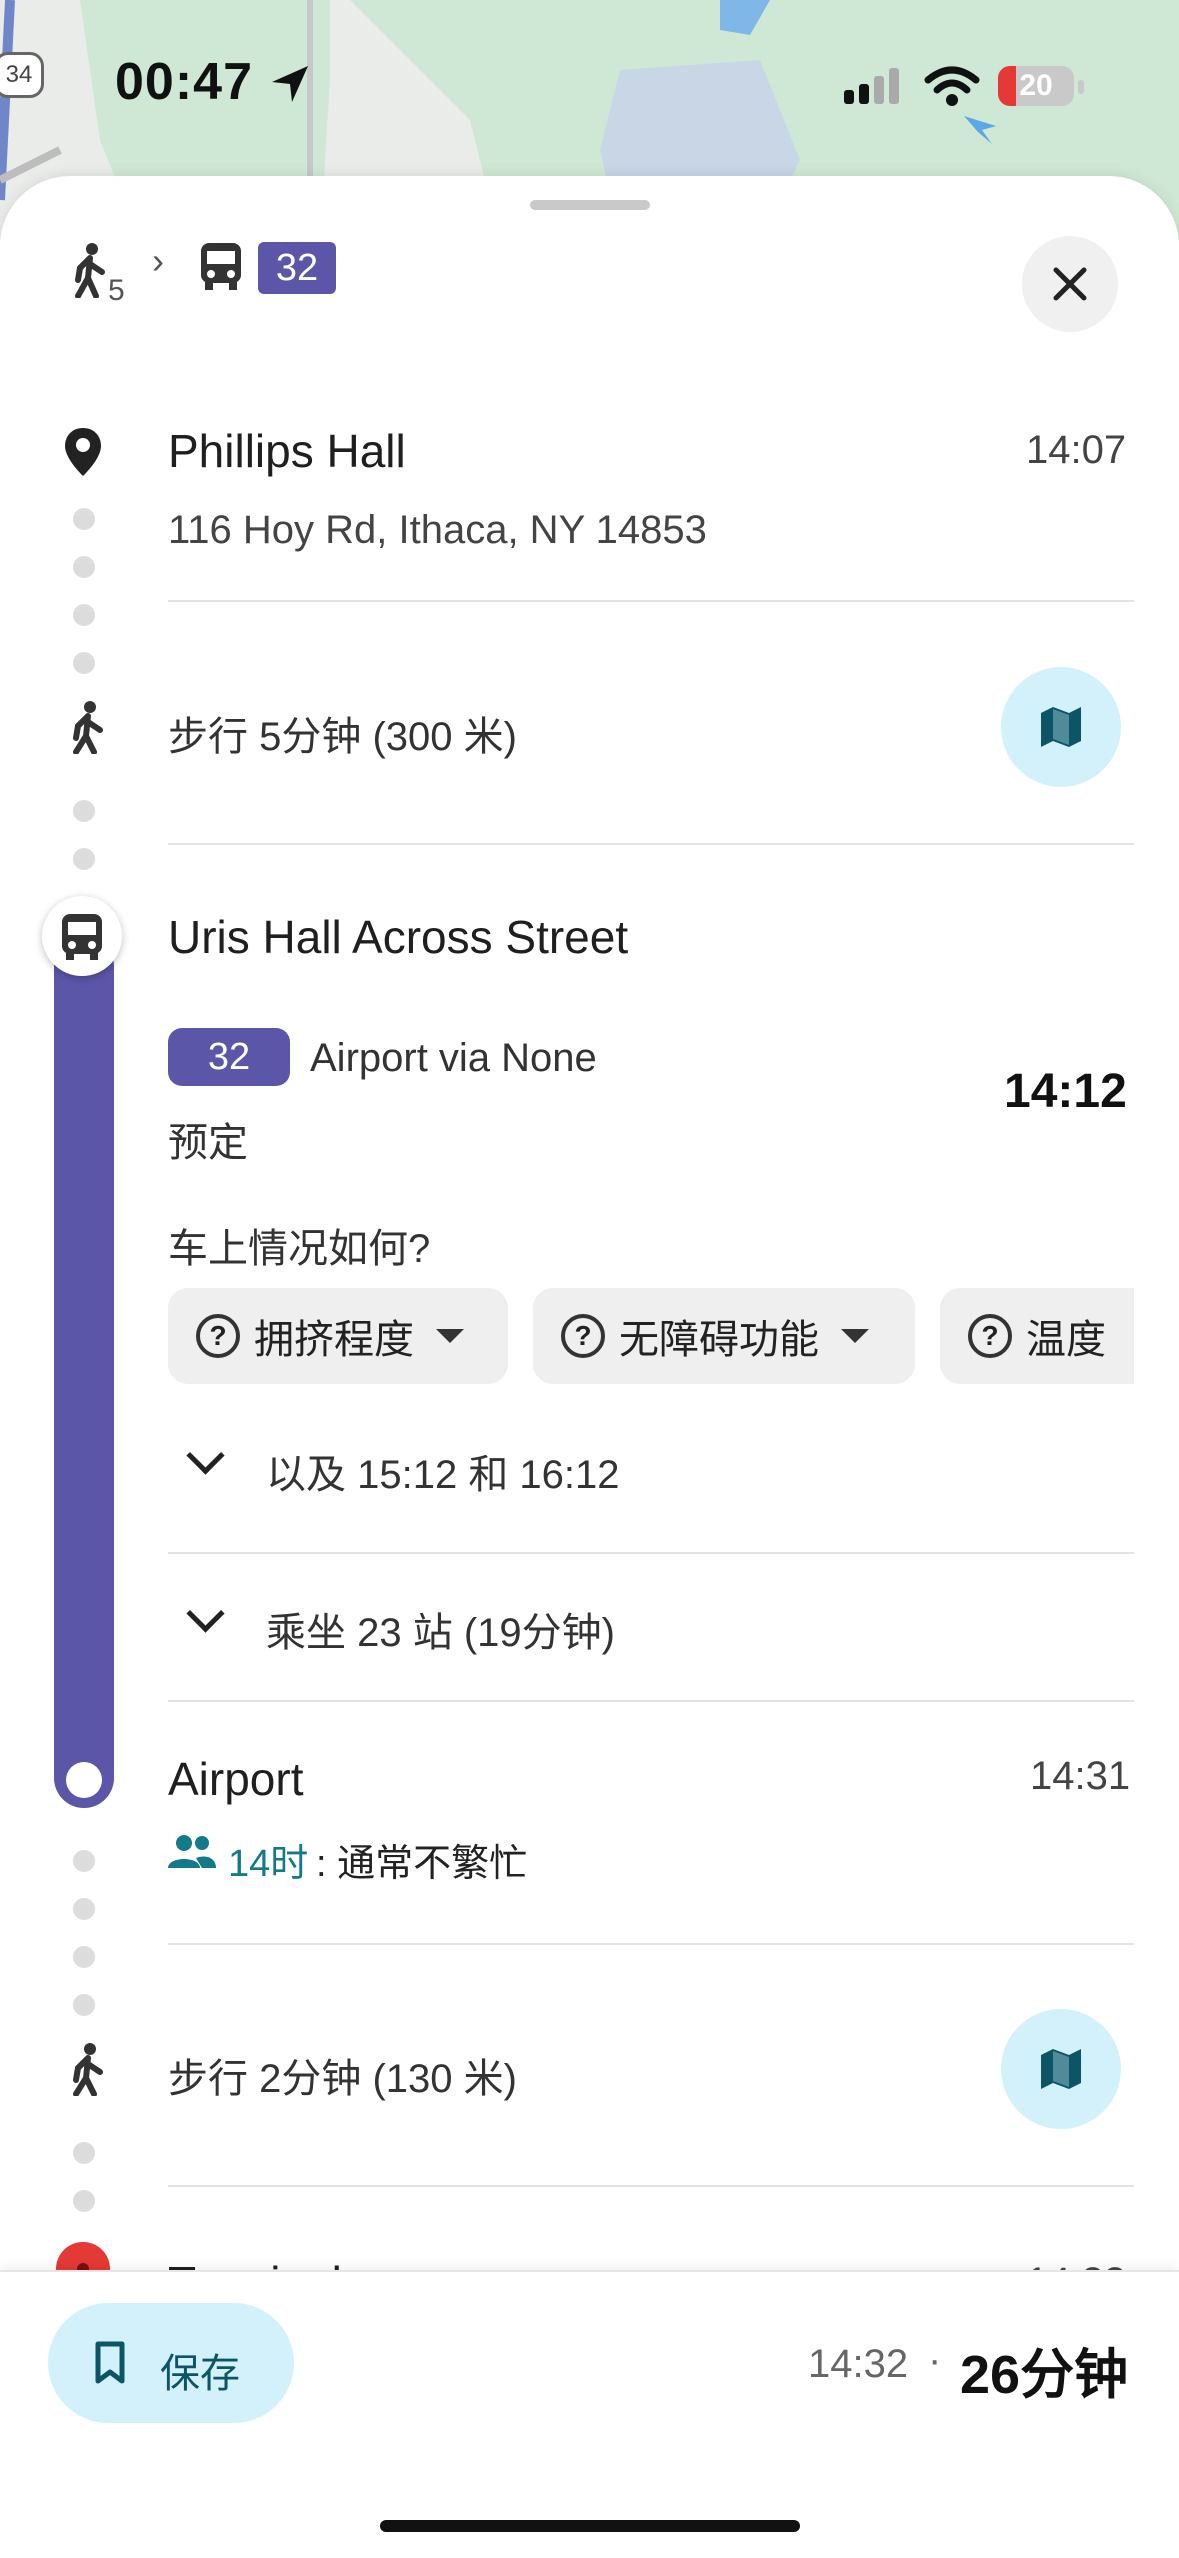 This screenshot has height=2558, width=1179. Describe the element at coordinates (84, 1372) in the screenshot. I see `route-line` at that location.